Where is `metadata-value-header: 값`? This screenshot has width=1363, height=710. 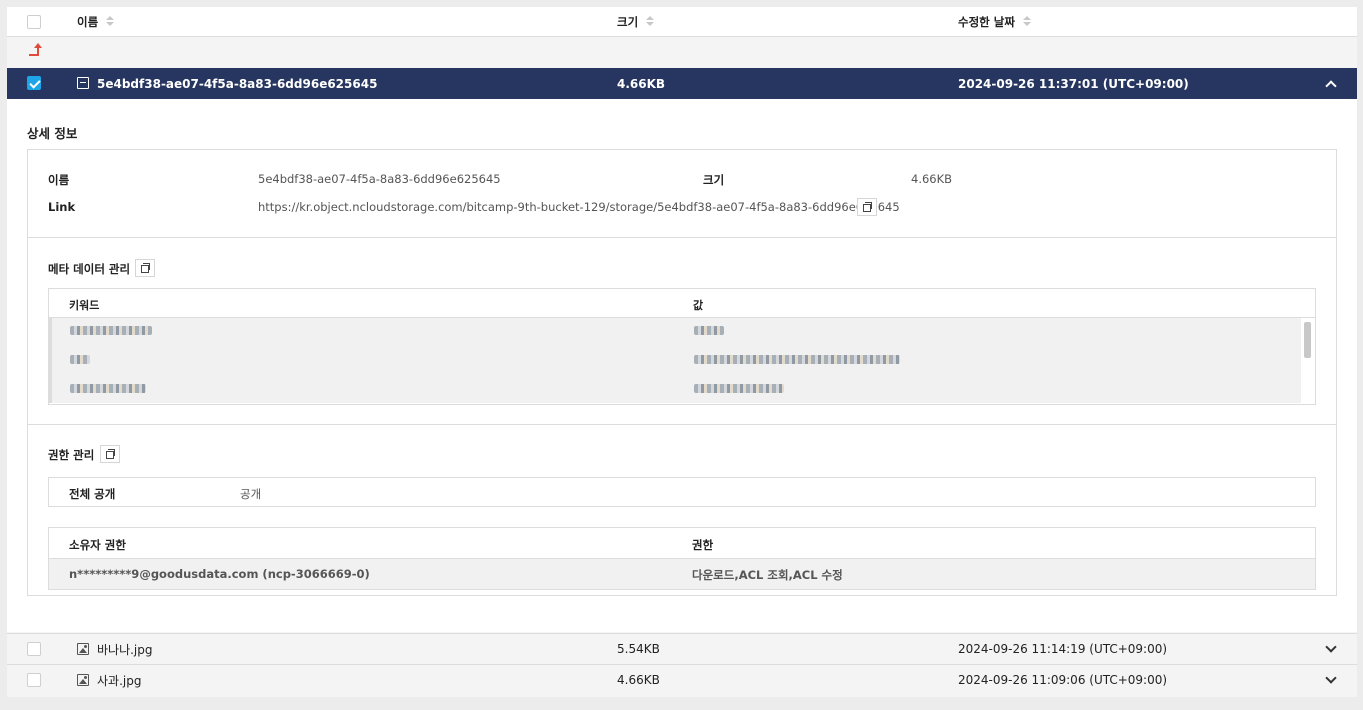
metadata-value-header: 값 is located at coordinates (698, 305).